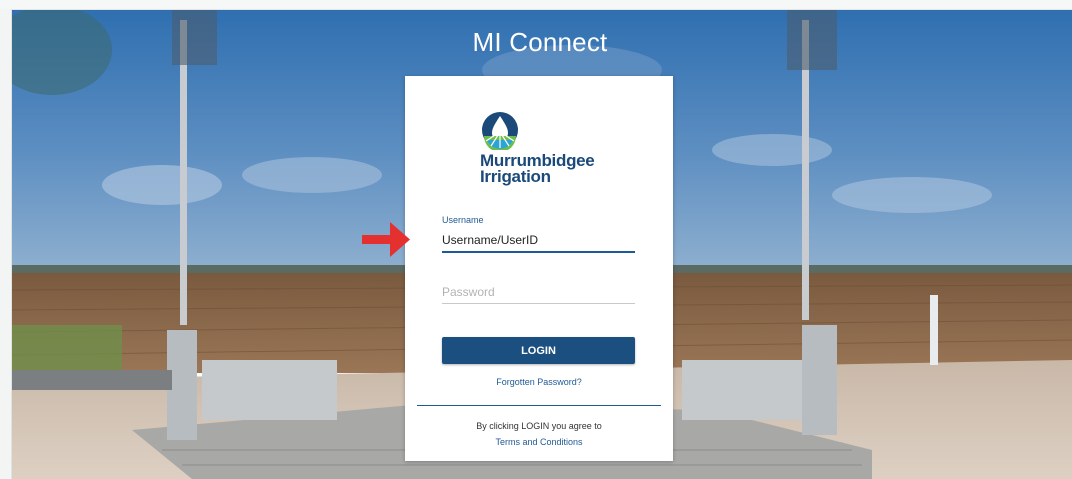  What do you see at coordinates (500, 131) in the screenshot?
I see `droplet-sun-logo-icon` at bounding box center [500, 131].